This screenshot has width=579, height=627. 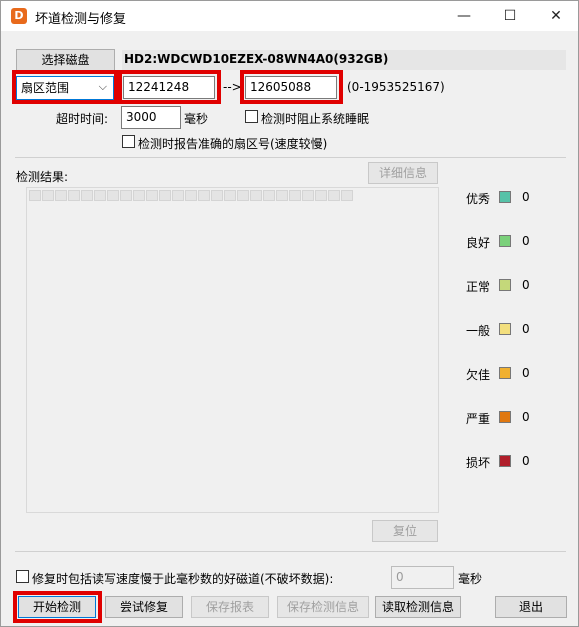 What do you see at coordinates (19, 16) in the screenshot?
I see `app-logo-icon: D` at bounding box center [19, 16].